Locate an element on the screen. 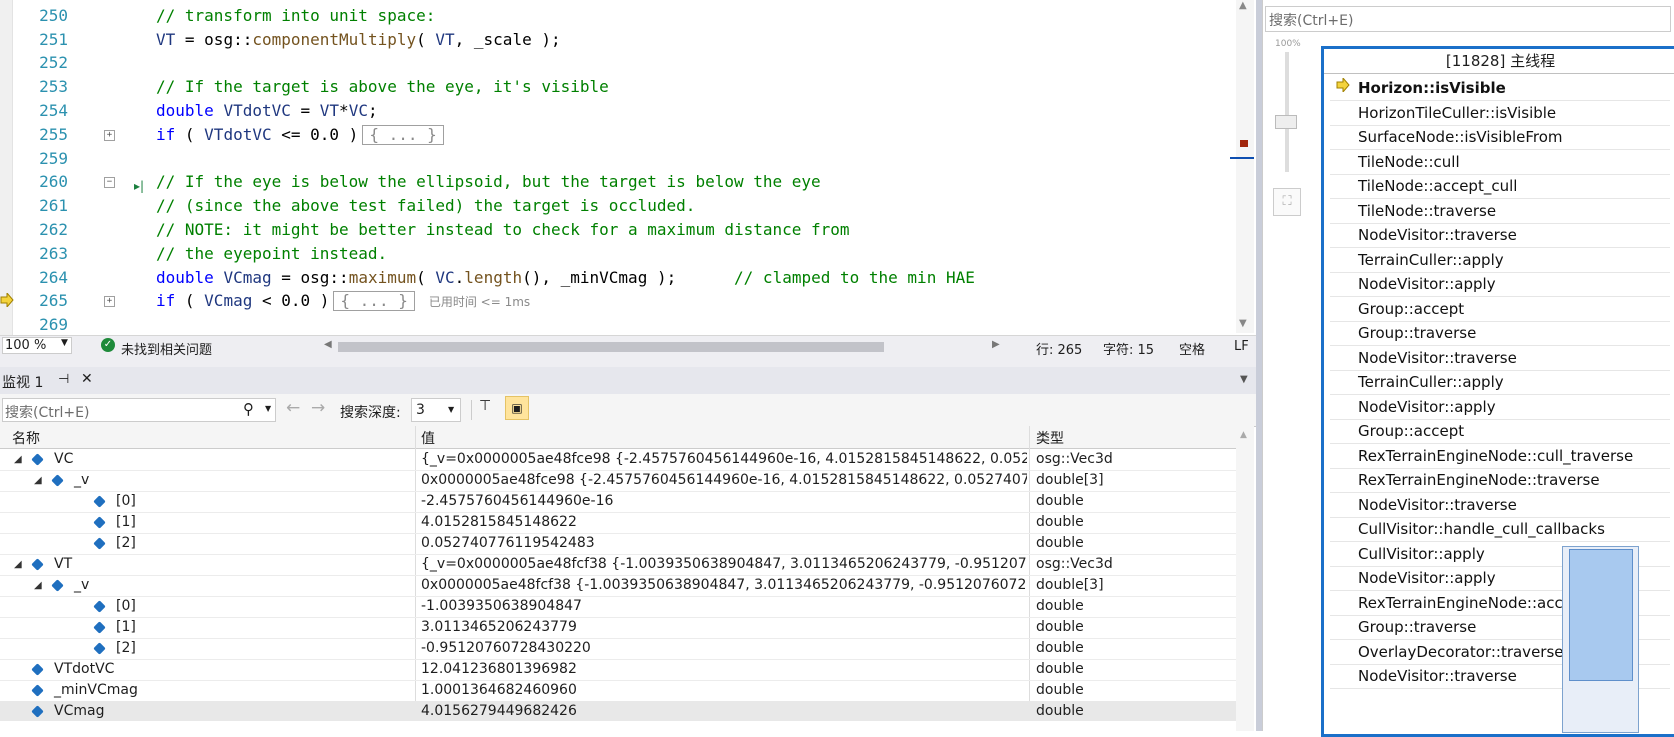 This screenshot has height=737, width=1674. forward-arrow-icon: → is located at coordinates (318, 408).